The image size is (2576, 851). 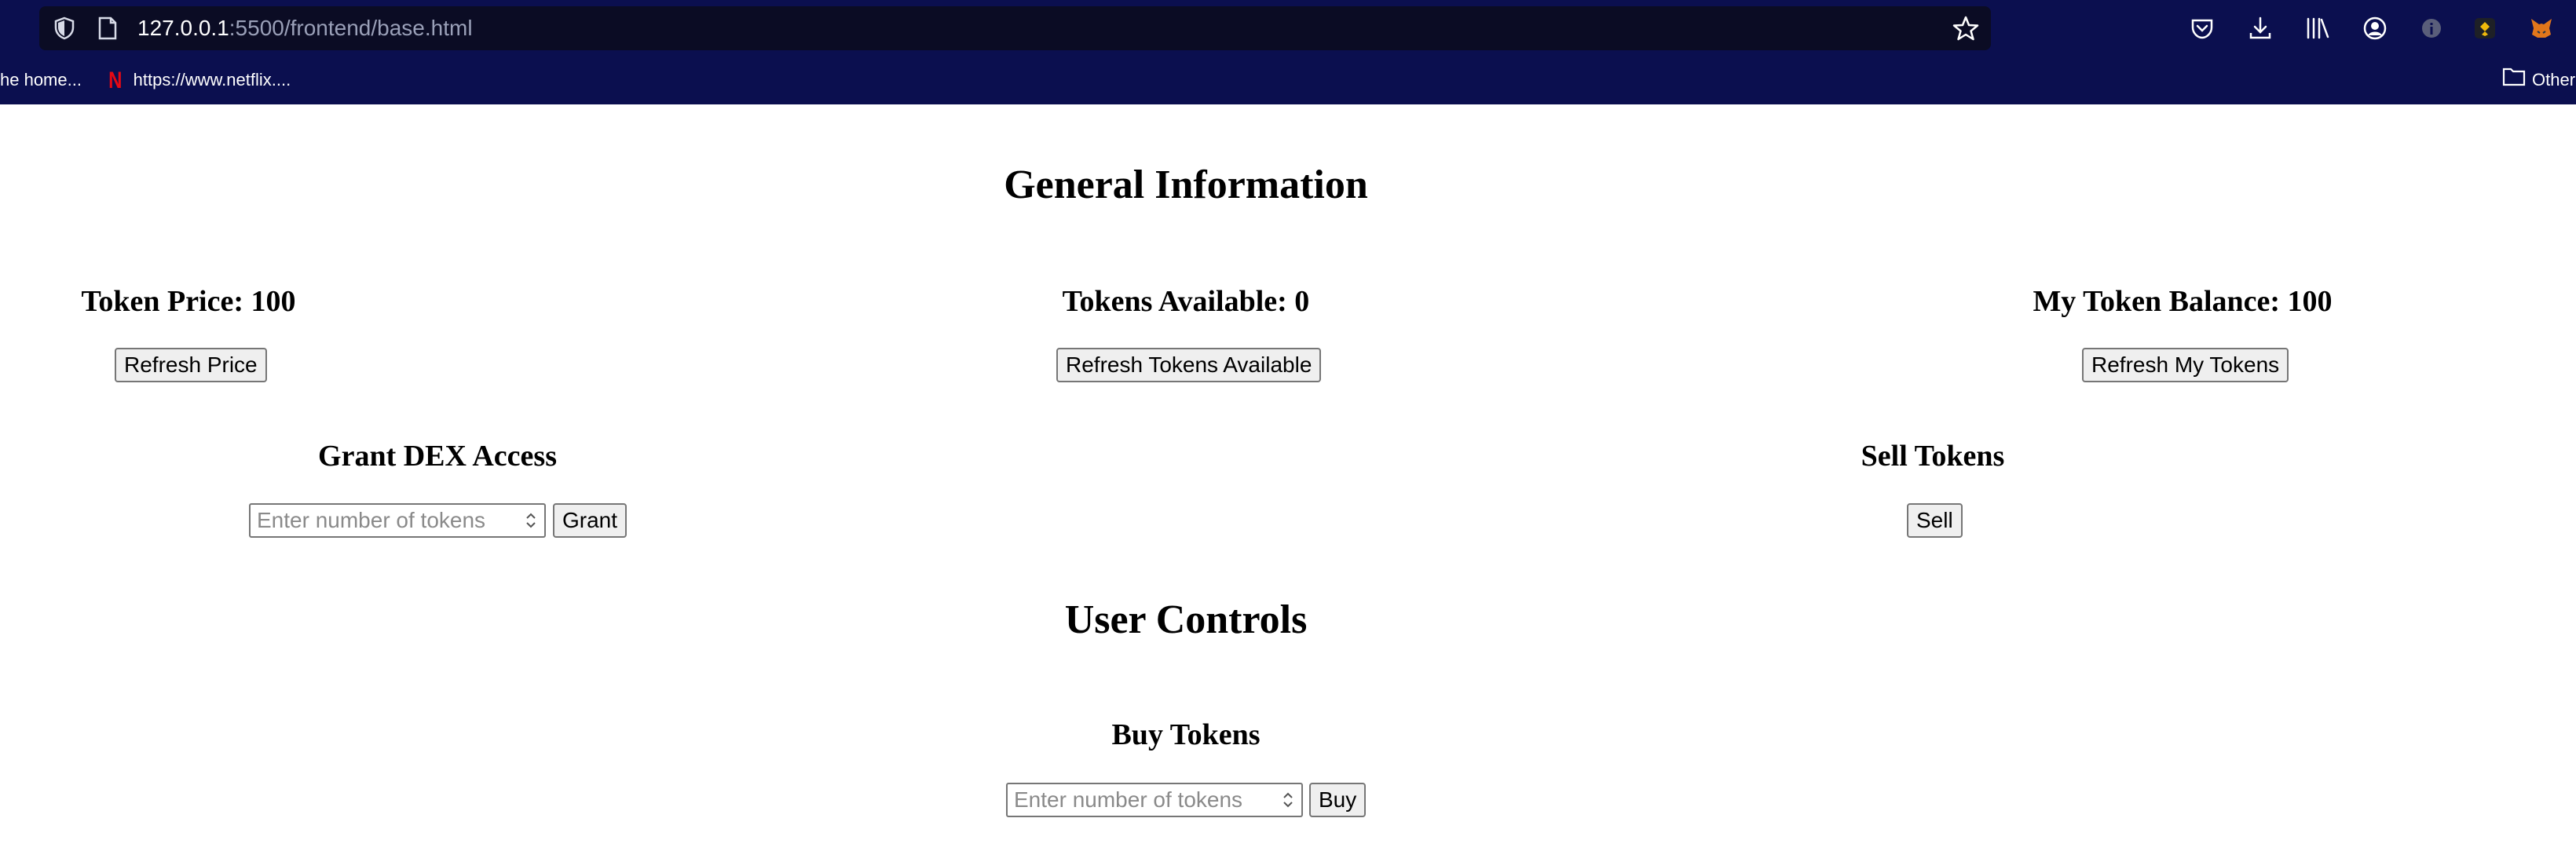 I want to click on grant-tokens-input: Enter number of tokens, so click(x=398, y=520).